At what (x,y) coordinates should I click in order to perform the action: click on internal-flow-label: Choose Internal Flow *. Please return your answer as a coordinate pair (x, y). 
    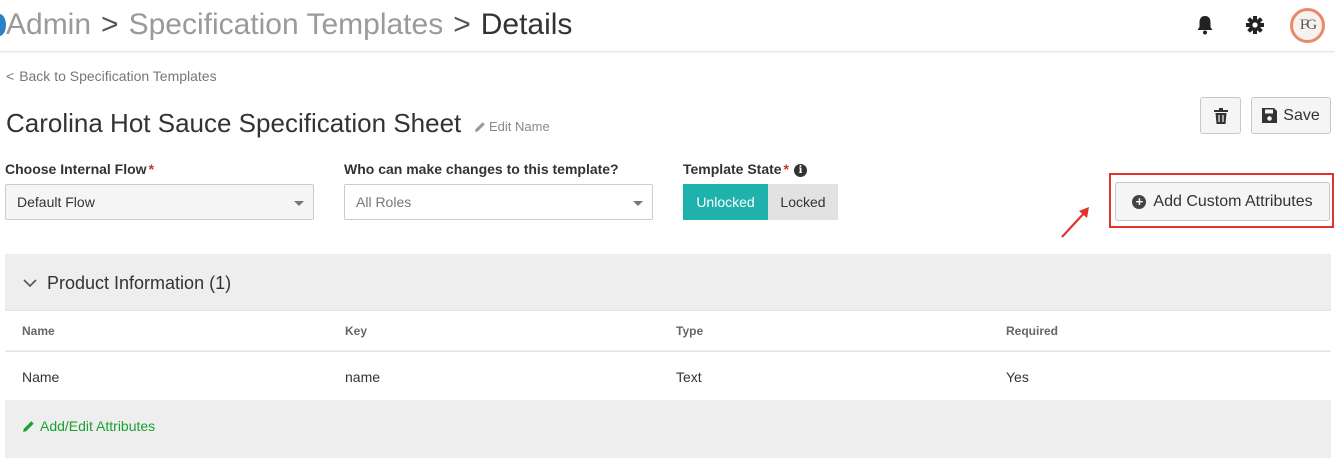
    Looking at the image, I should click on (79, 169).